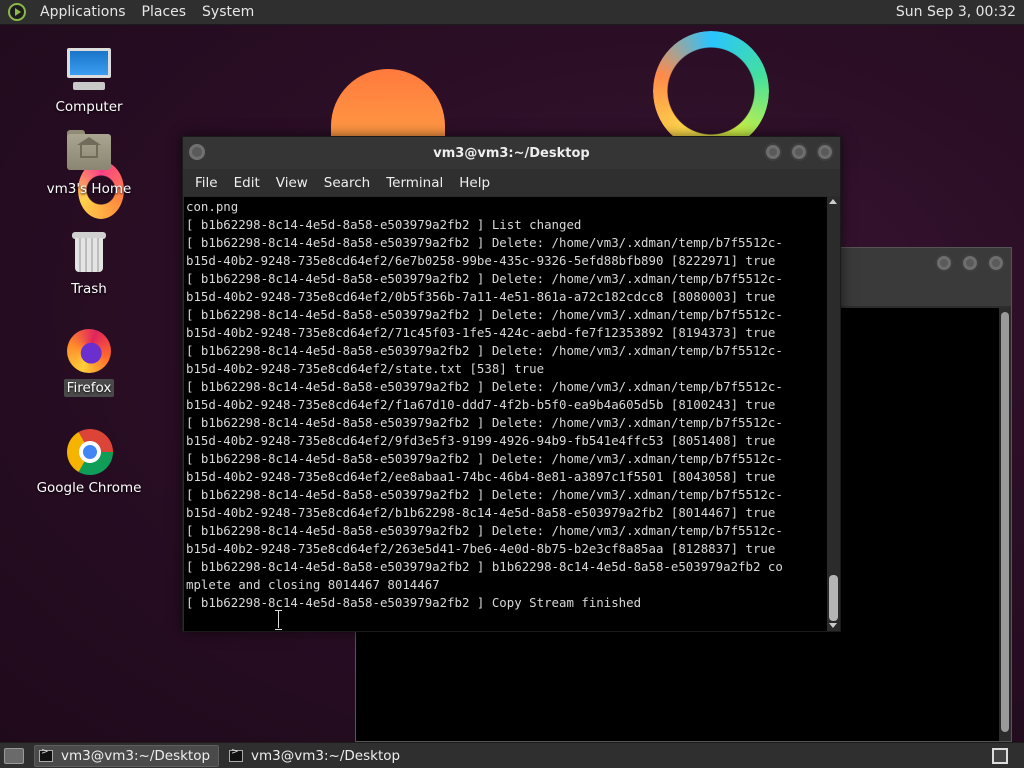  I want to click on terminal-line: con.png, so click(212, 206).